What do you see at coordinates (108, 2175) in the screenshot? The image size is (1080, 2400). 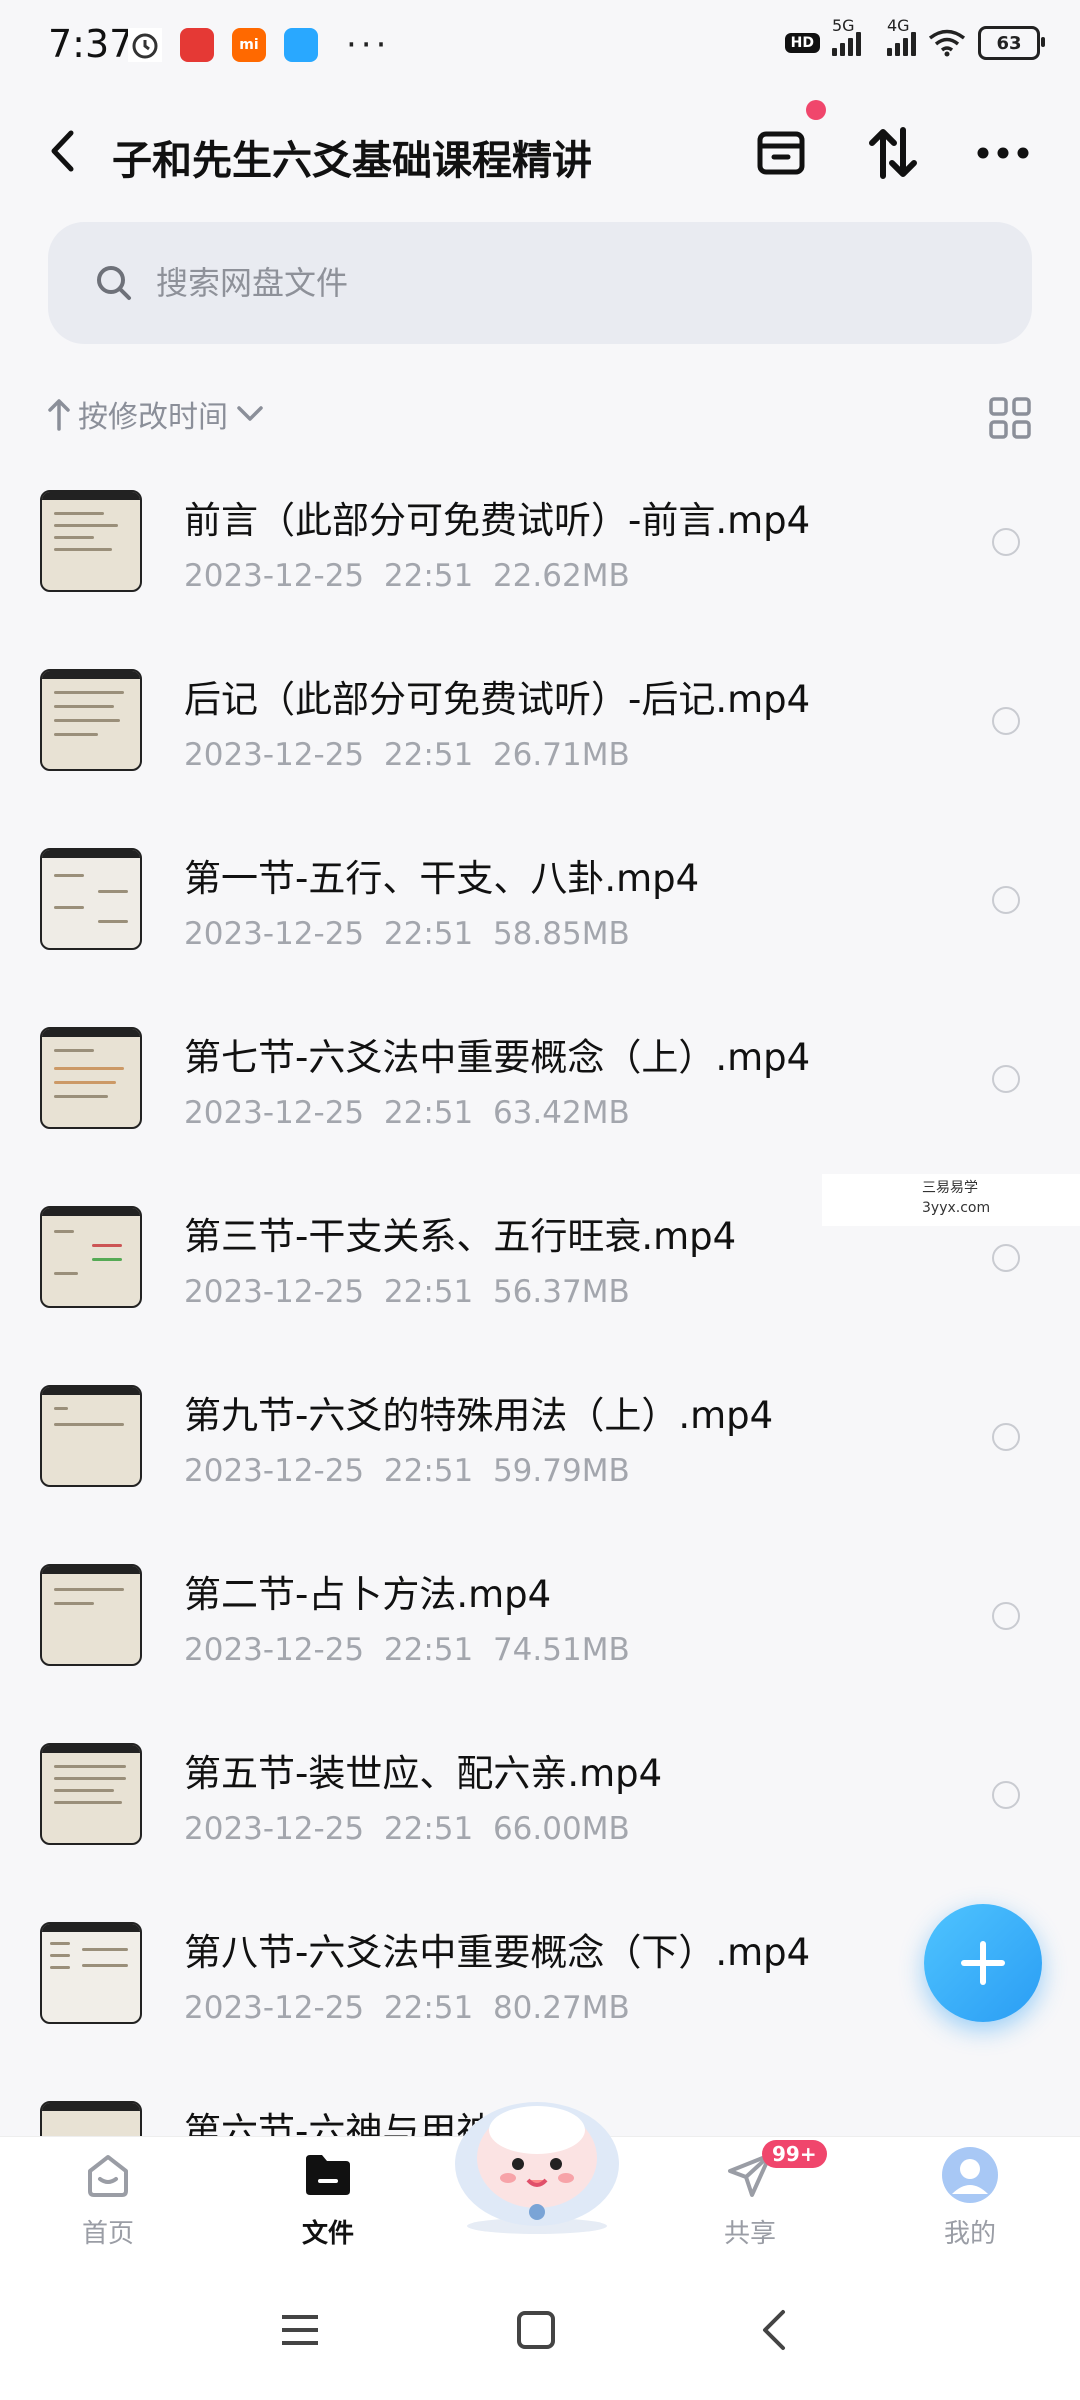 I see `home-icon` at bounding box center [108, 2175].